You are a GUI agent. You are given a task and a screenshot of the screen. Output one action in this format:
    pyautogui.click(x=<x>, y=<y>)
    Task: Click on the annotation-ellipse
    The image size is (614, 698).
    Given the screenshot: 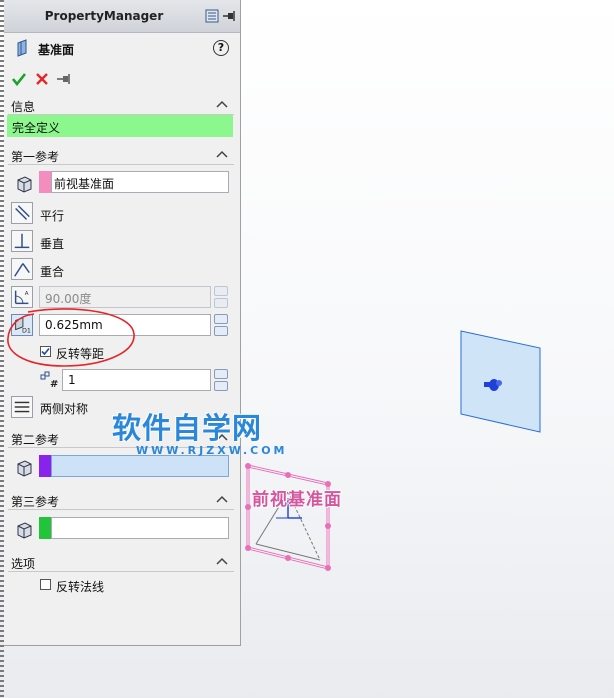 What is the action you would take?
    pyautogui.click(x=71, y=337)
    